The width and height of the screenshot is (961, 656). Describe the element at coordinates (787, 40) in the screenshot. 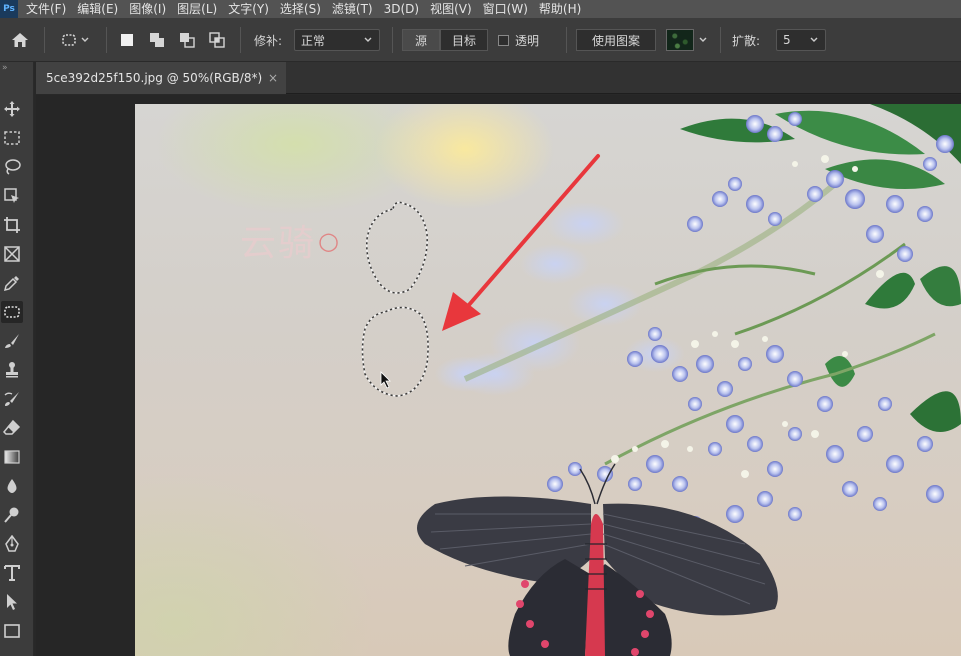

I see `diffusion-value: 5` at that location.